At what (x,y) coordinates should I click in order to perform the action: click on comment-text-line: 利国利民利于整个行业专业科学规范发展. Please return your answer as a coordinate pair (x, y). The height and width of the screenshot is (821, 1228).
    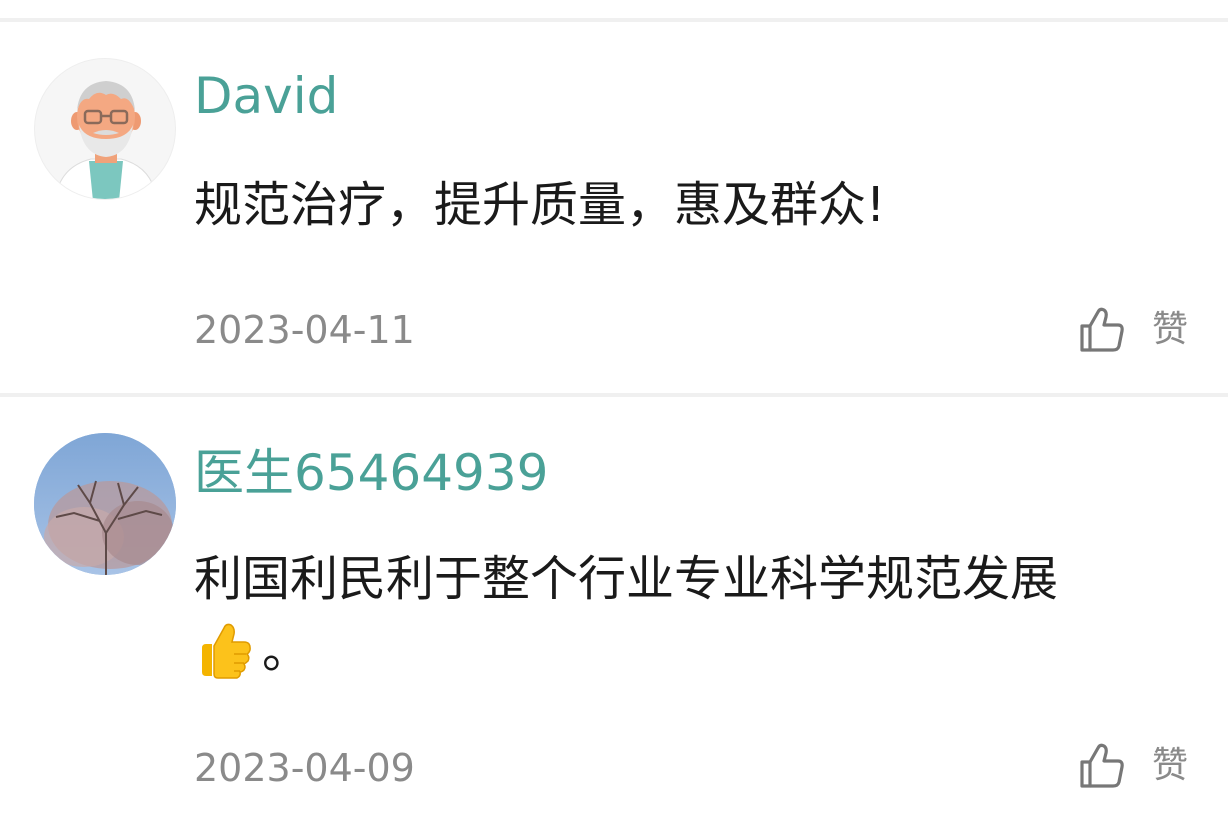
    Looking at the image, I should click on (626, 579).